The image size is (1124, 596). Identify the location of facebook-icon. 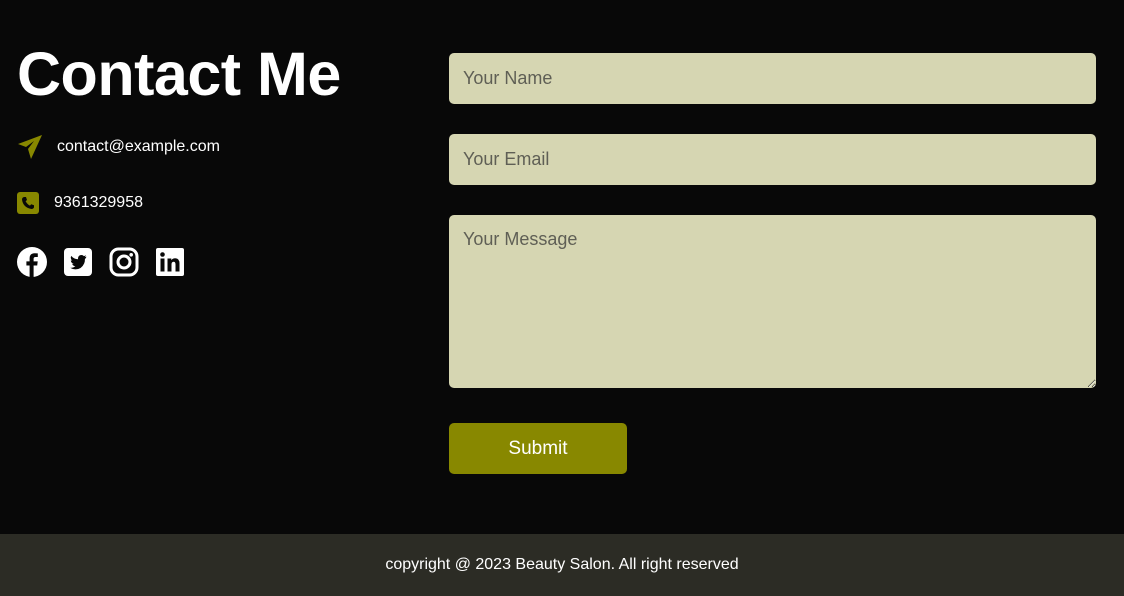
(32, 262).